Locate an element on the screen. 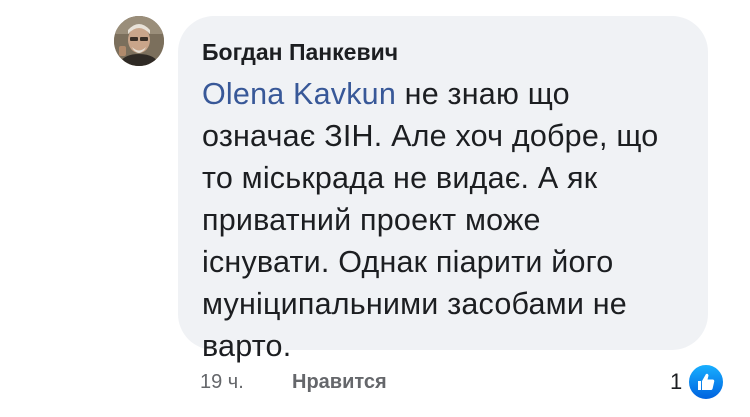 Image resolution: width=750 pixels, height=417 pixels. avatar-image is located at coordinates (139, 41).